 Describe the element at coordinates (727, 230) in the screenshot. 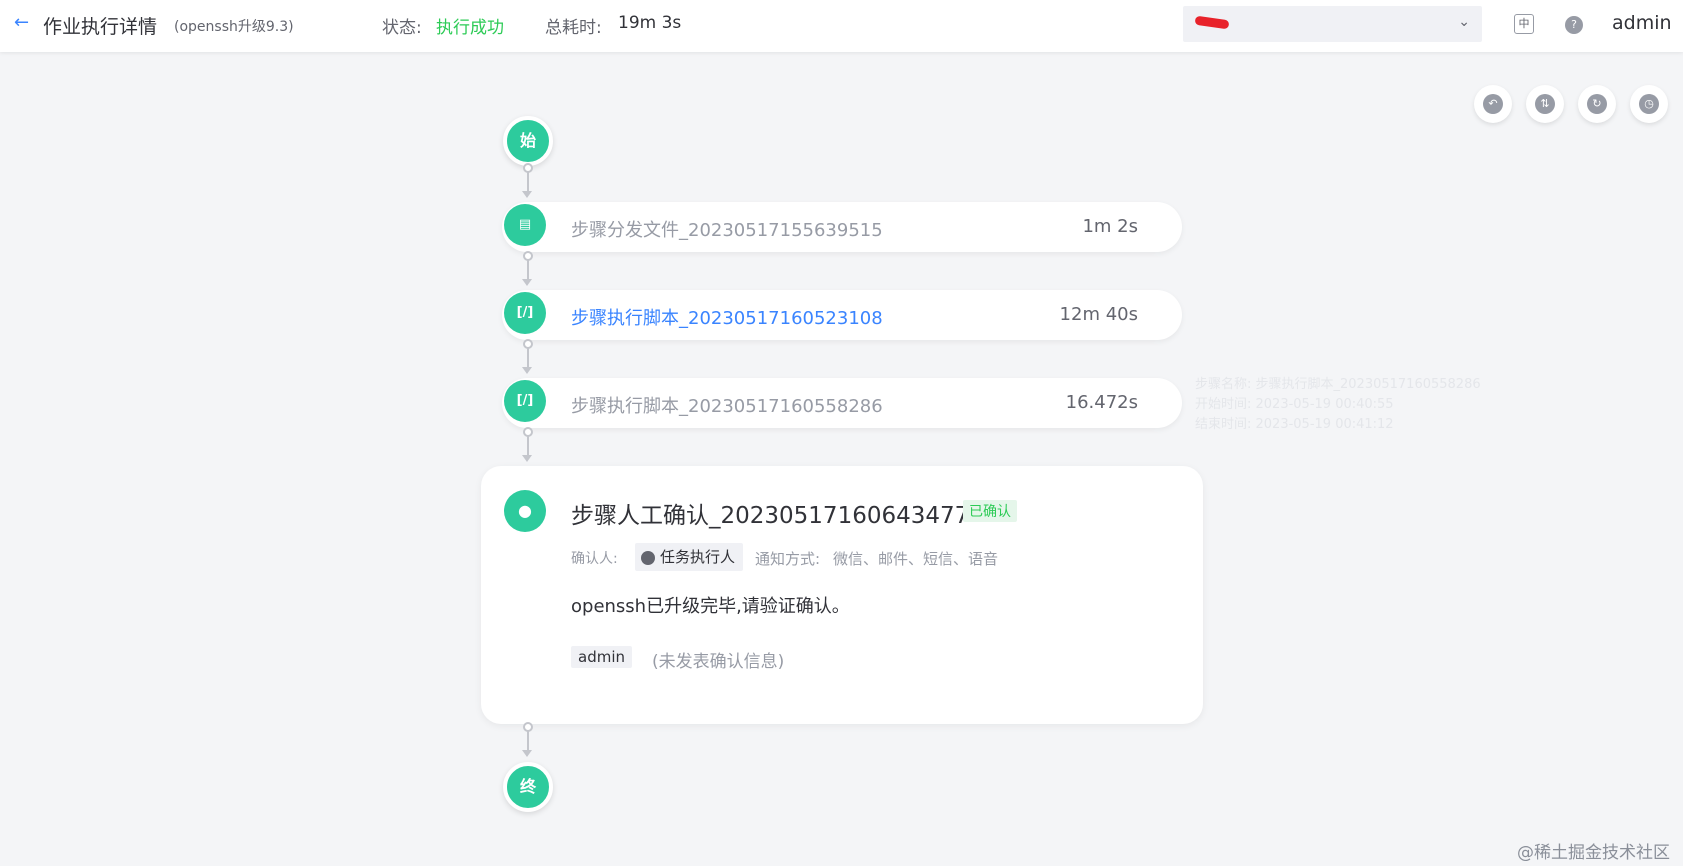

I see `step-name: 步骤分发文件_20230517155639515` at that location.